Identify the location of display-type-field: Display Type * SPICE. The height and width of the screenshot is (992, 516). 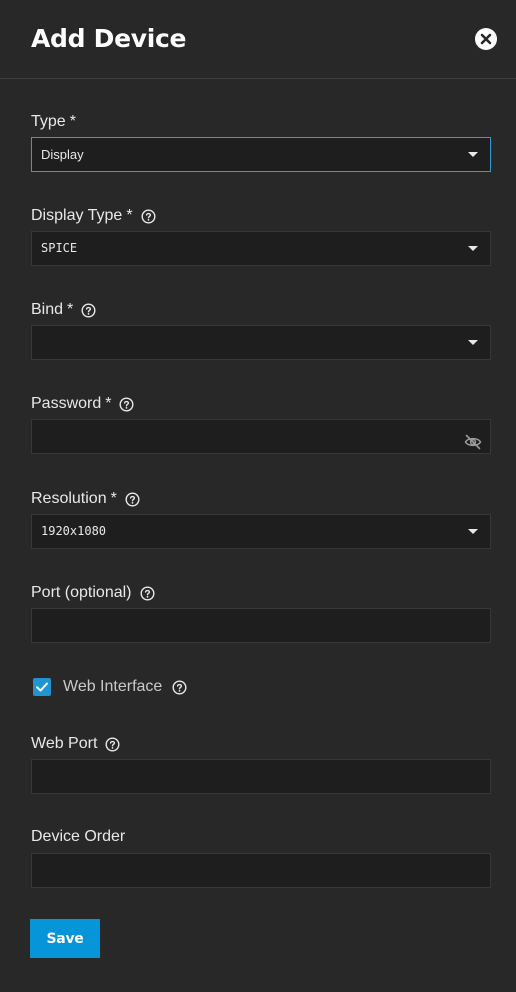
(261, 235).